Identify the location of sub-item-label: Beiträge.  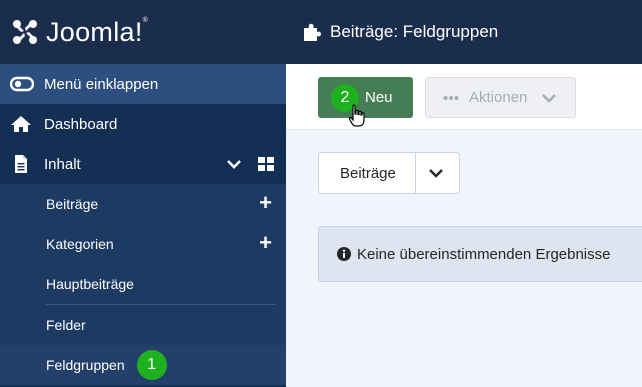
(72, 204).